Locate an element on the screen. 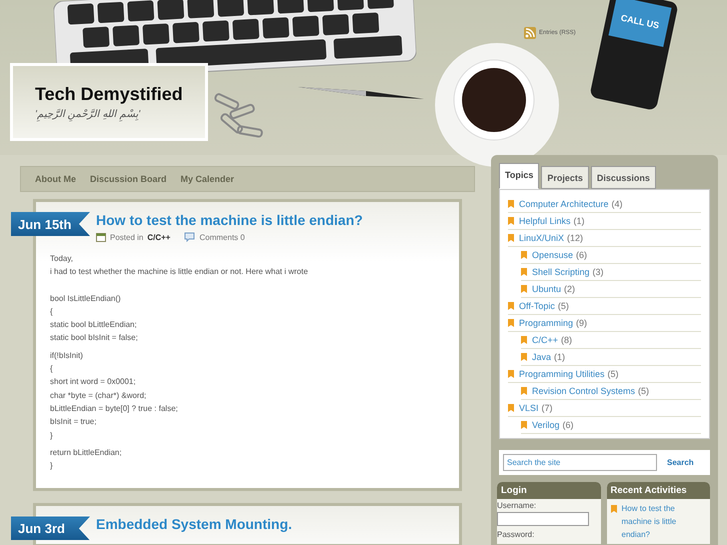  post-text-line: return bLittleEndian; is located at coordinates (86, 452).